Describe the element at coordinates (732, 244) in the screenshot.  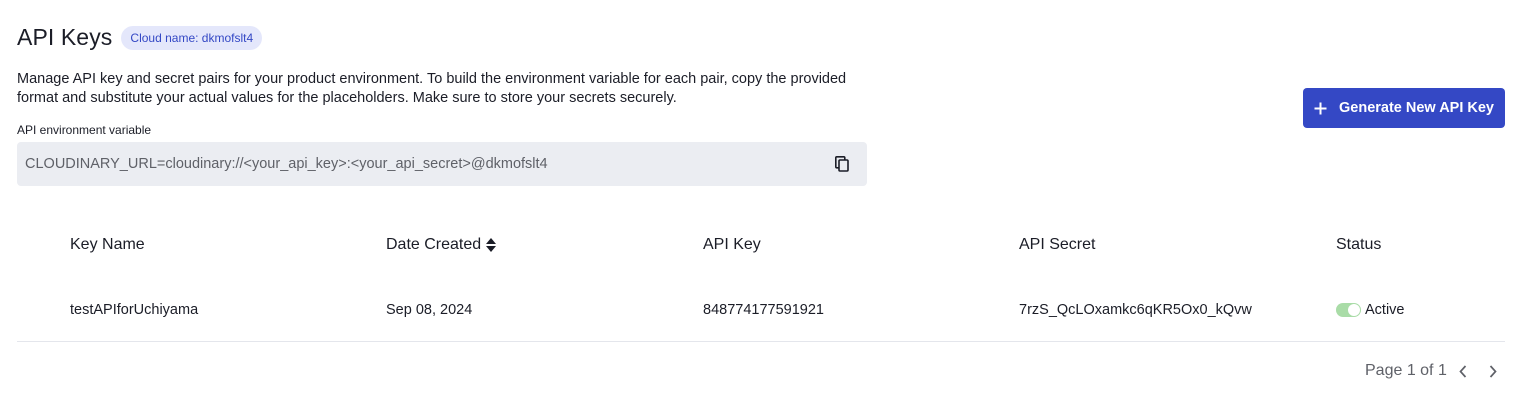
I see `column-header-api-key: API Key` at that location.